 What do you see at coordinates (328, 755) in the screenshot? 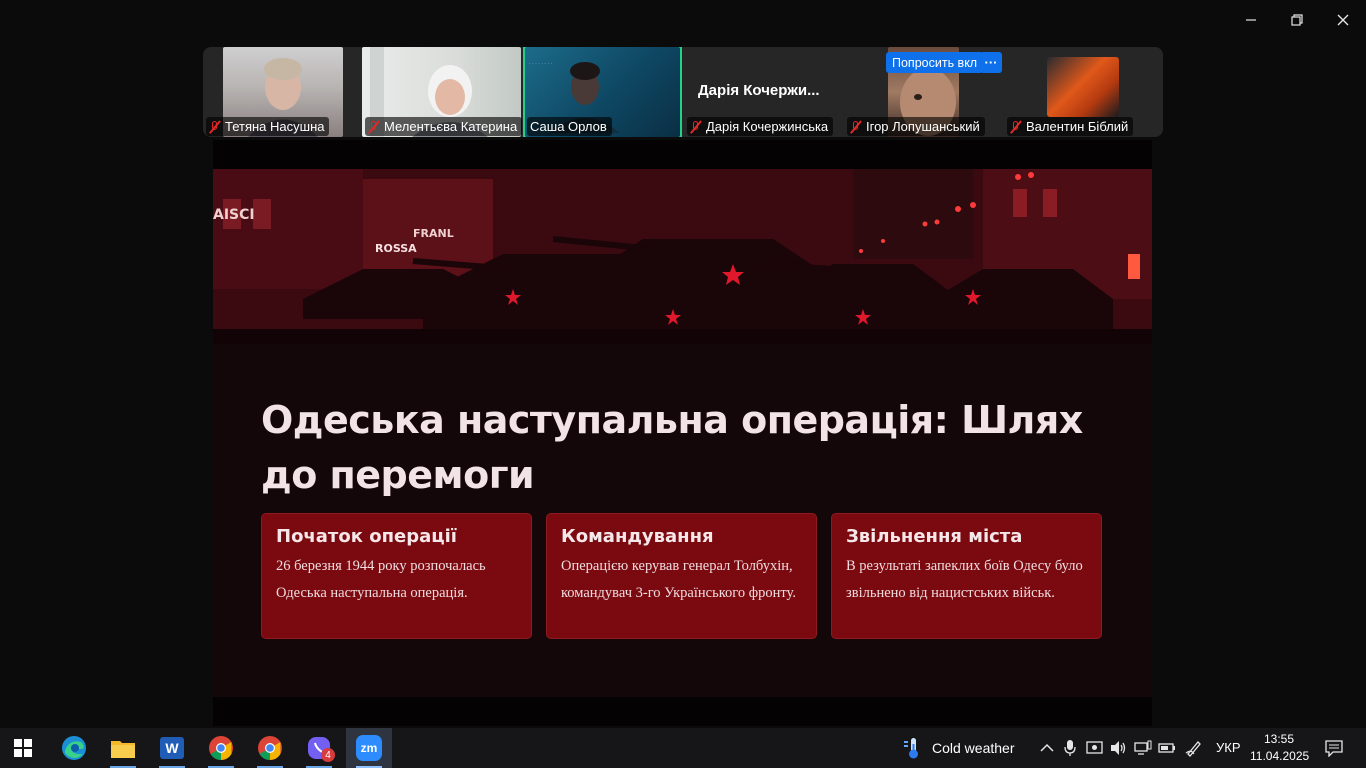
I see `notification-badge: 4` at bounding box center [328, 755].